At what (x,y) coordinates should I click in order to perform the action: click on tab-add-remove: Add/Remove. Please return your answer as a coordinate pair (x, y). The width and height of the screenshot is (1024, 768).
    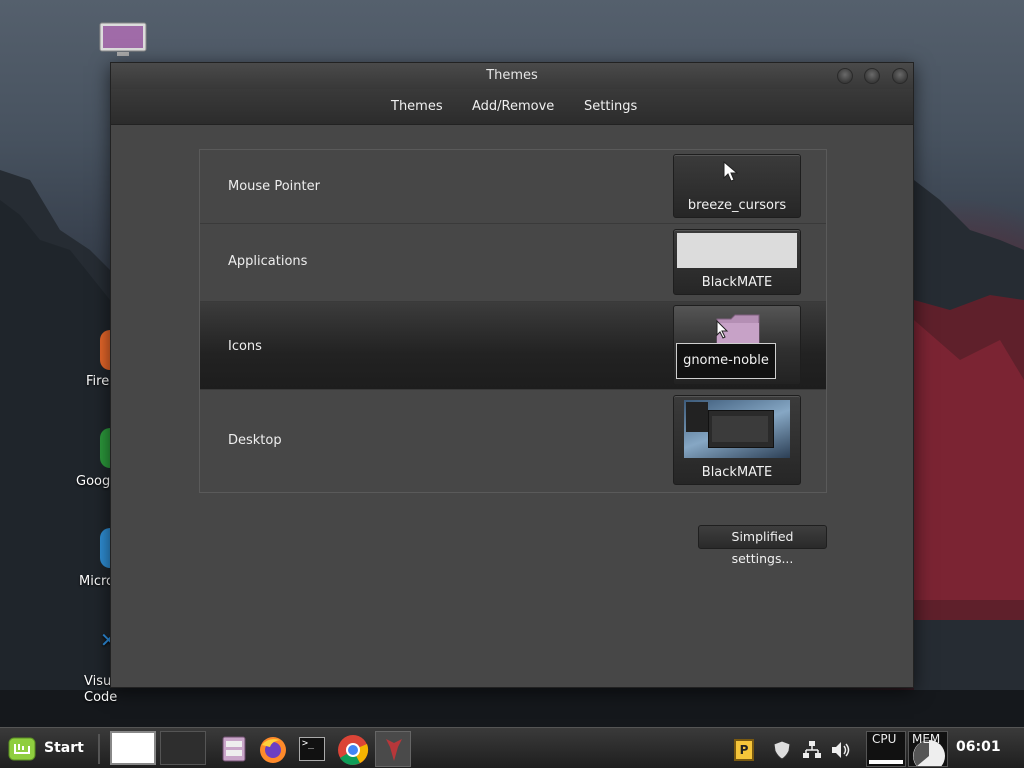
    Looking at the image, I should click on (513, 106).